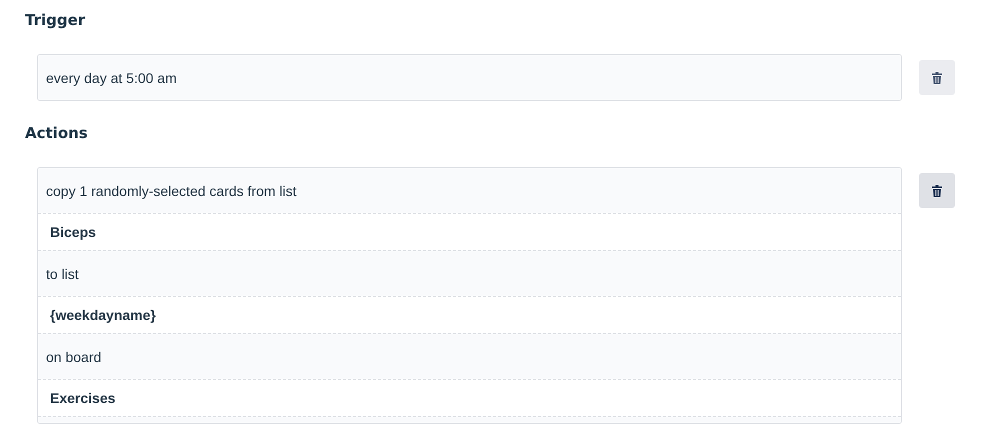  What do you see at coordinates (56, 133) in the screenshot?
I see `section-heading: Actions` at bounding box center [56, 133].